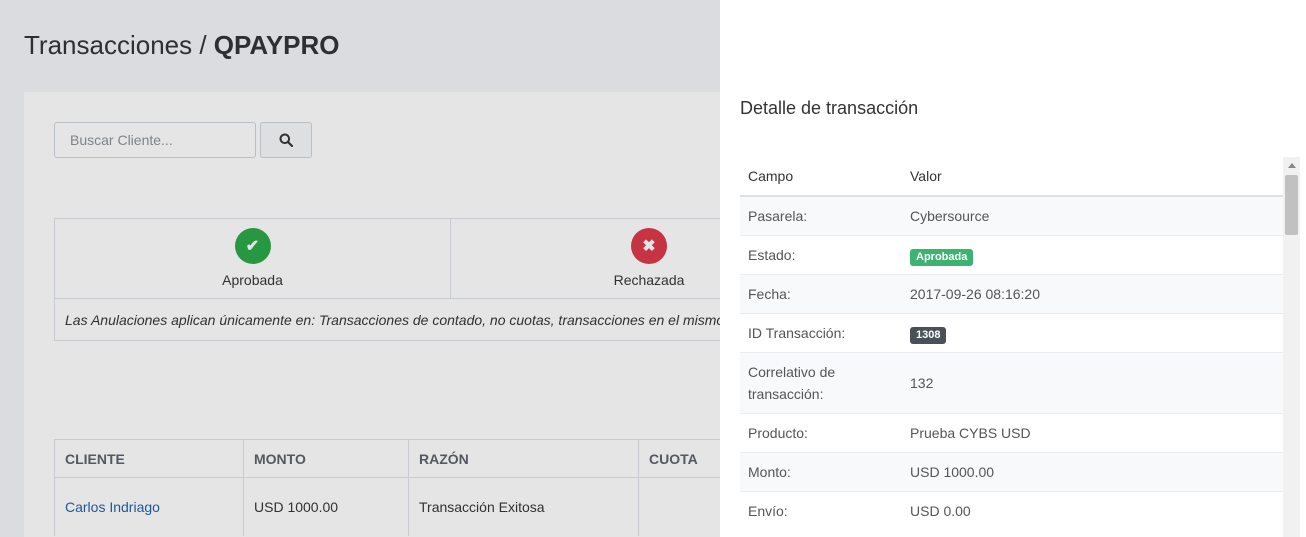 This screenshot has width=1306, height=537. I want to click on detail-value: 1308, so click(1093, 332).